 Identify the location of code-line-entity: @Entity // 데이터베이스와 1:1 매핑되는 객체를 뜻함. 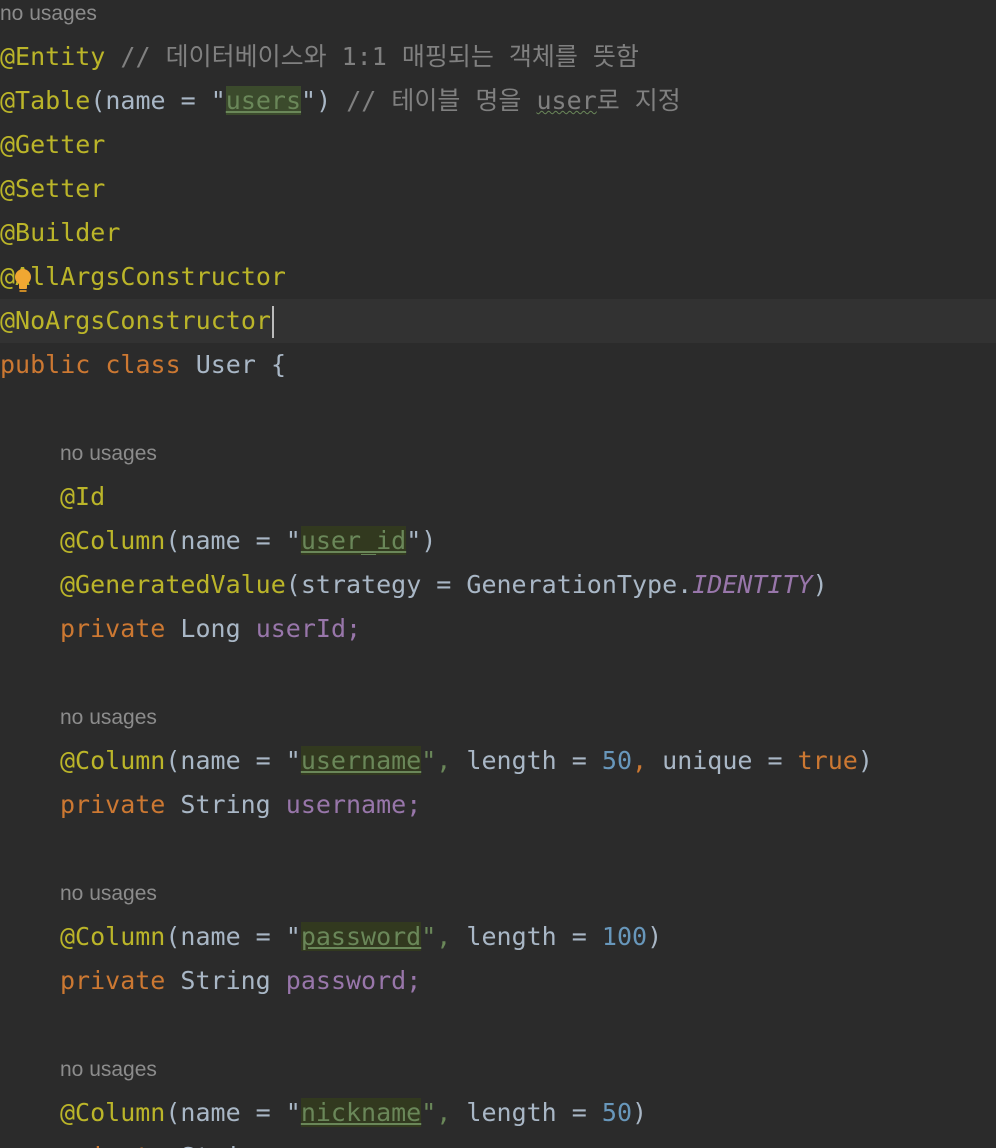
(498, 57).